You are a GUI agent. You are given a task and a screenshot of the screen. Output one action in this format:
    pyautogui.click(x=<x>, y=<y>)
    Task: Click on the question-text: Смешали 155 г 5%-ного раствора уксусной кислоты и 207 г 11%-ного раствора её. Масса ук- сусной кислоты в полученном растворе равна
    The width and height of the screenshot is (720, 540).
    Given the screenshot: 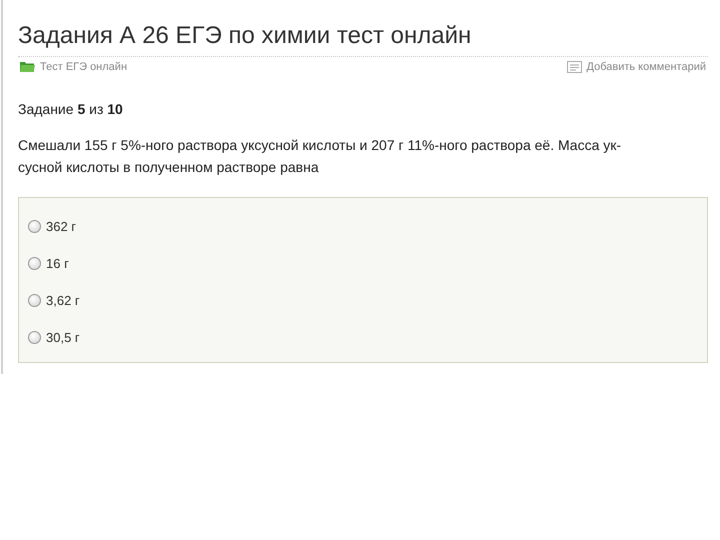 What is the action you would take?
    pyautogui.click(x=320, y=156)
    